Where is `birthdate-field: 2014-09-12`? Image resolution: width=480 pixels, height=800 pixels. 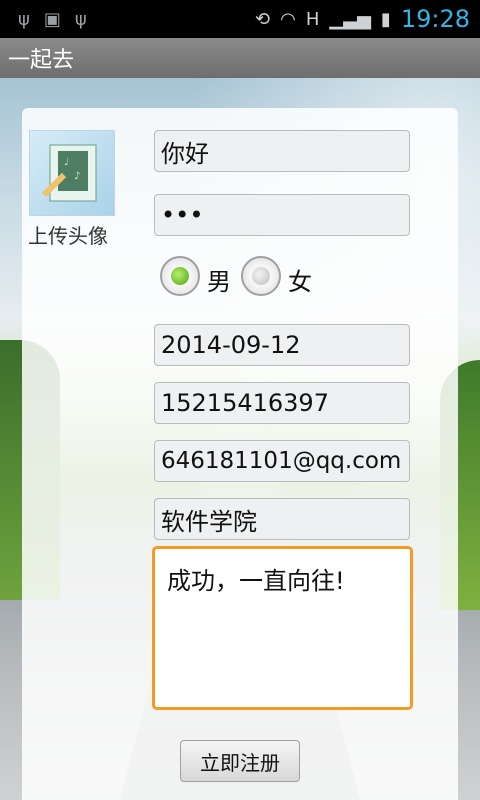 birthdate-field: 2014-09-12 is located at coordinates (282, 345).